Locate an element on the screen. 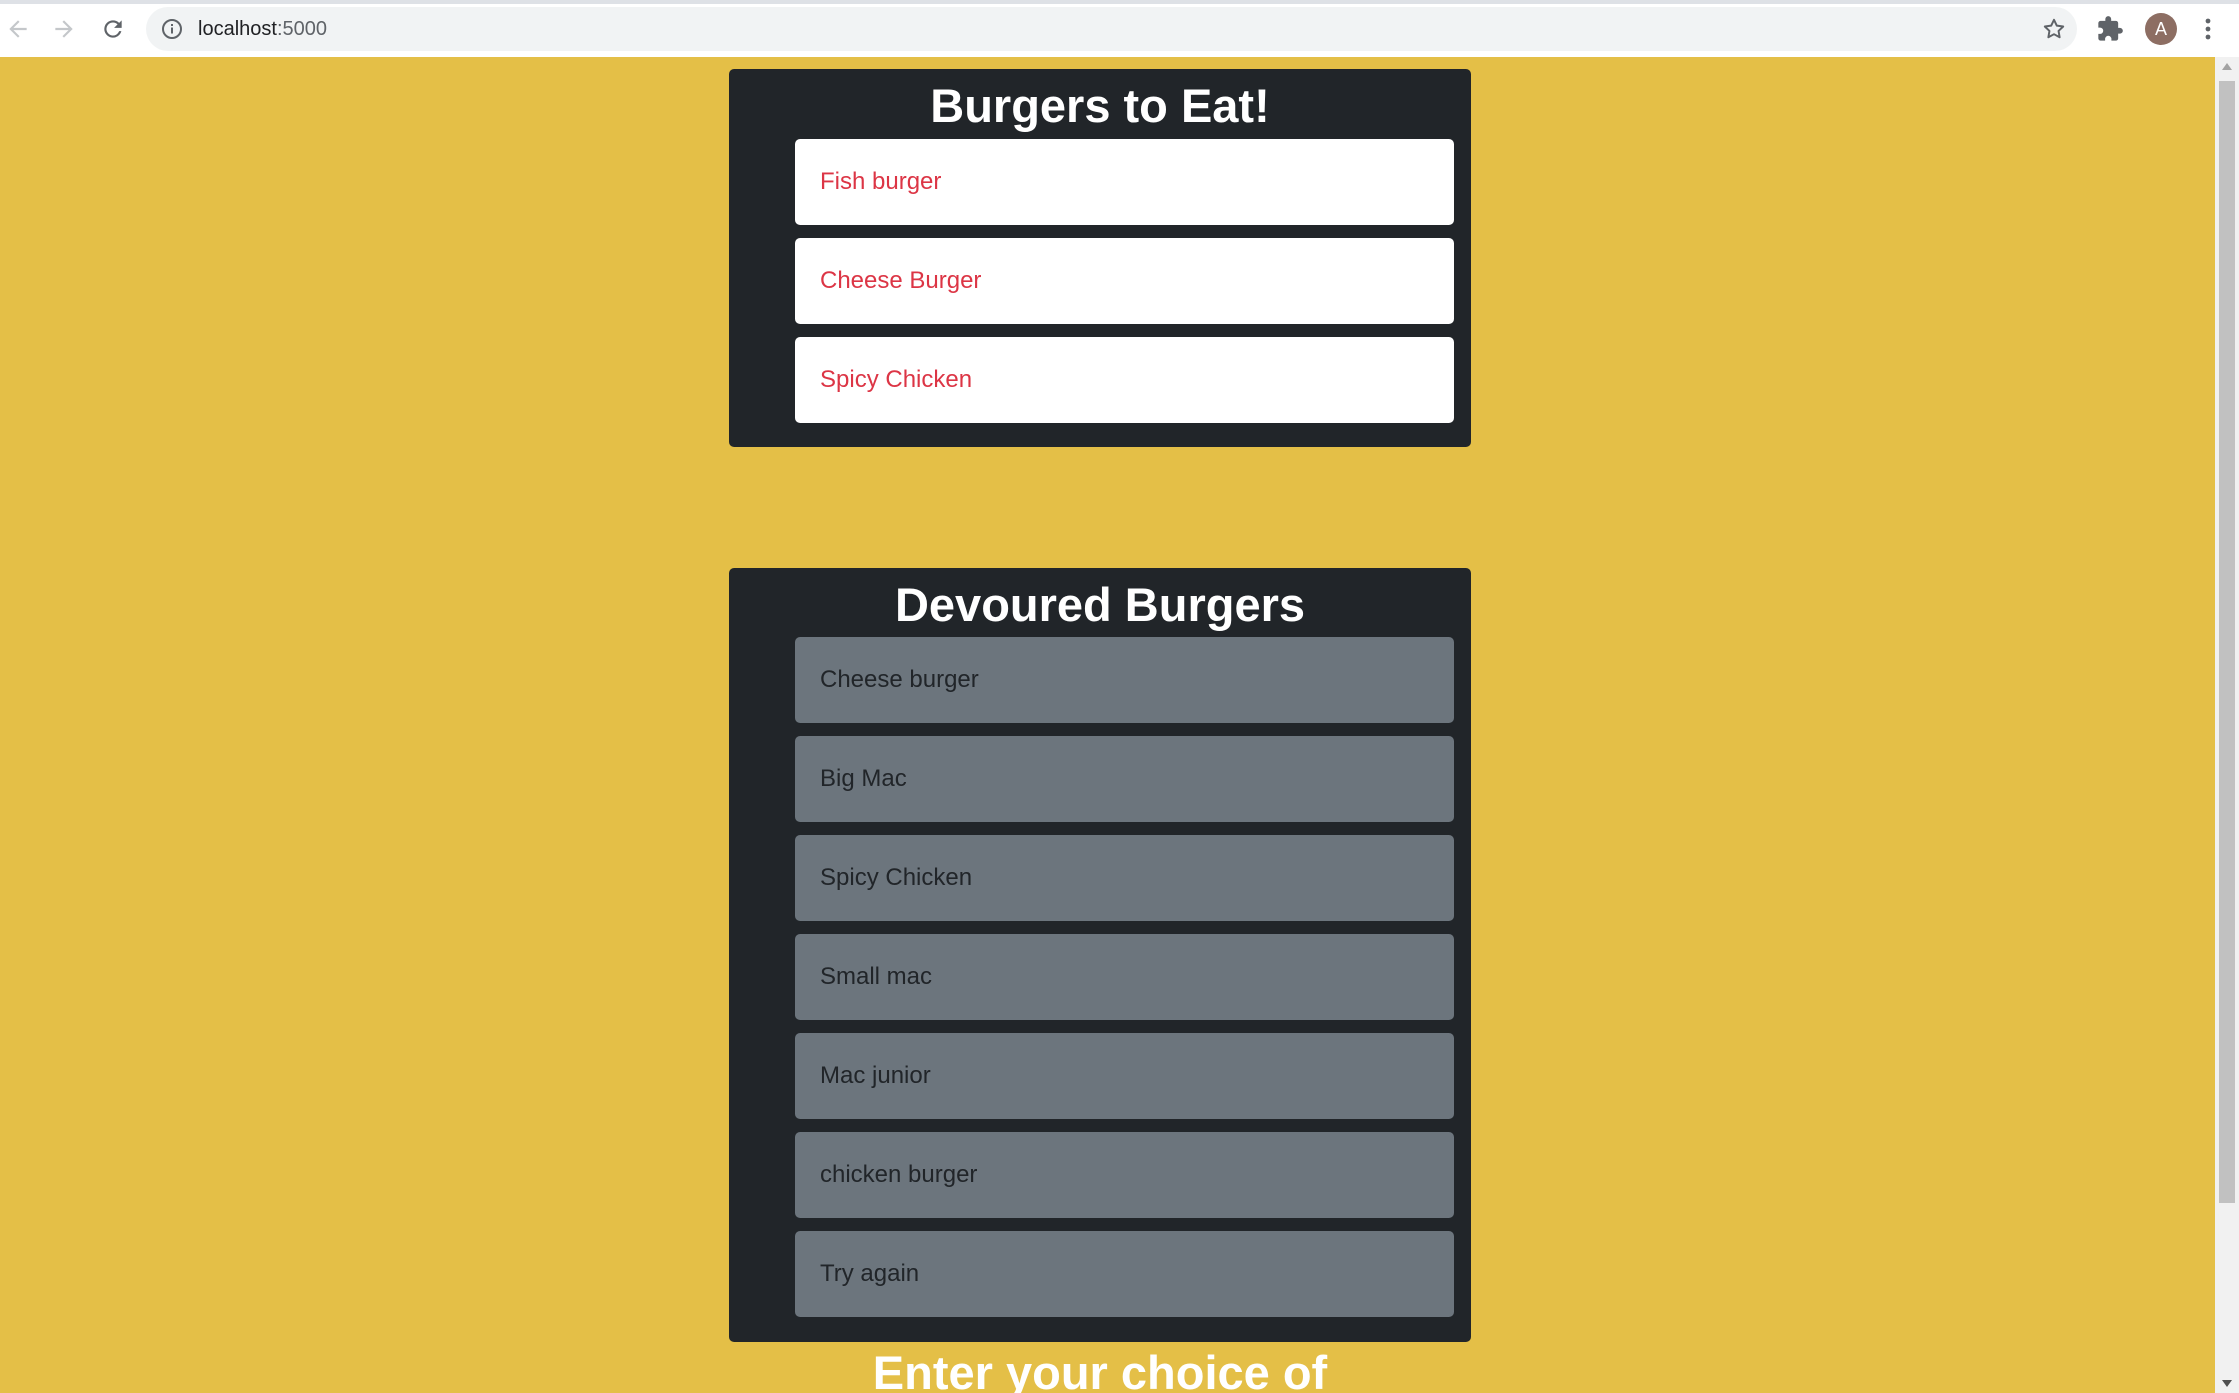  browser-toolbar: localhost:5000 A is located at coordinates (1119, 28).